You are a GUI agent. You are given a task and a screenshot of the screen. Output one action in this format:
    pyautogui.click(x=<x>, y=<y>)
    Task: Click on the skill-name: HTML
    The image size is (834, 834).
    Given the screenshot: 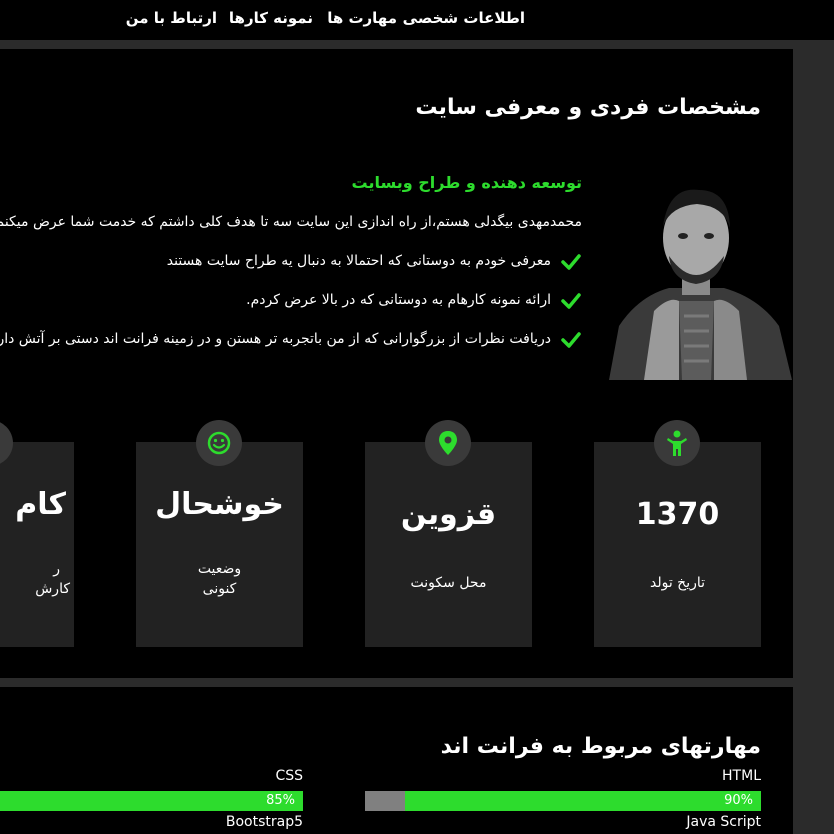 What is the action you would take?
    pyautogui.click(x=741, y=776)
    